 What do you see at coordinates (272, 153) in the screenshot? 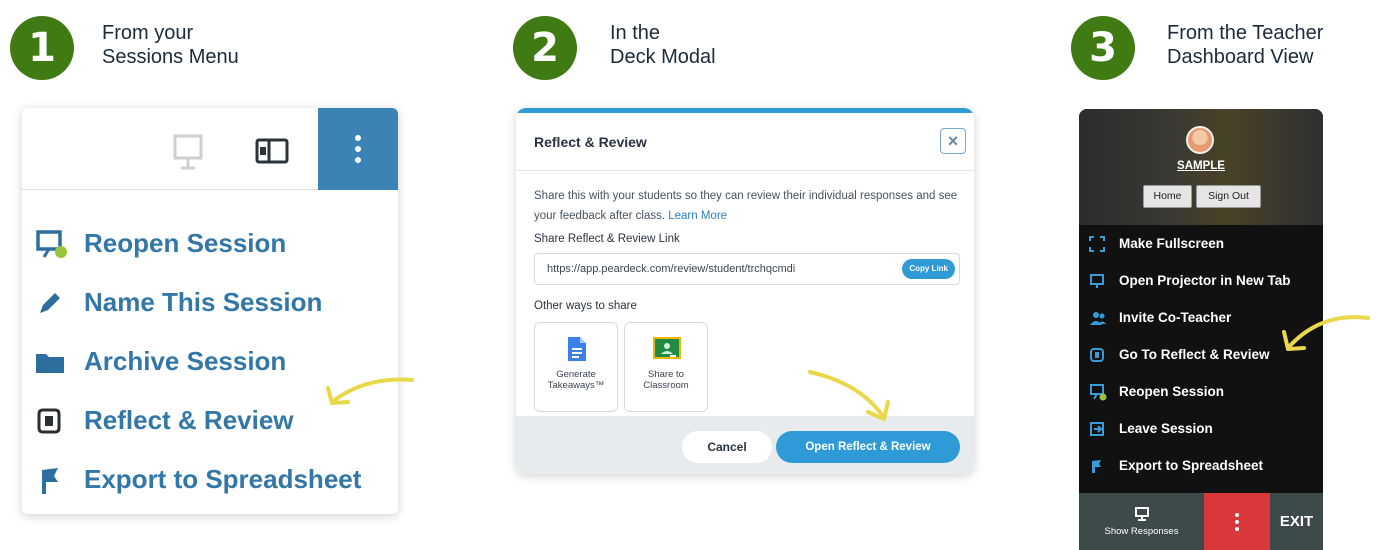
I see `layout-icon` at bounding box center [272, 153].